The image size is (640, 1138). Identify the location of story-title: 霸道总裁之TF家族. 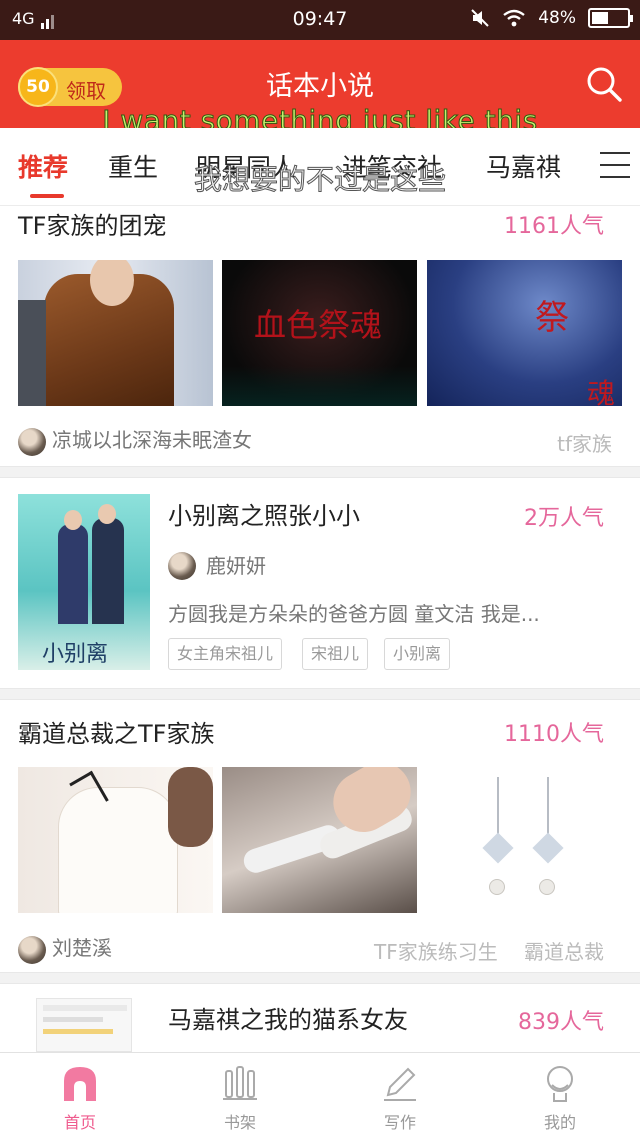
(116, 734).